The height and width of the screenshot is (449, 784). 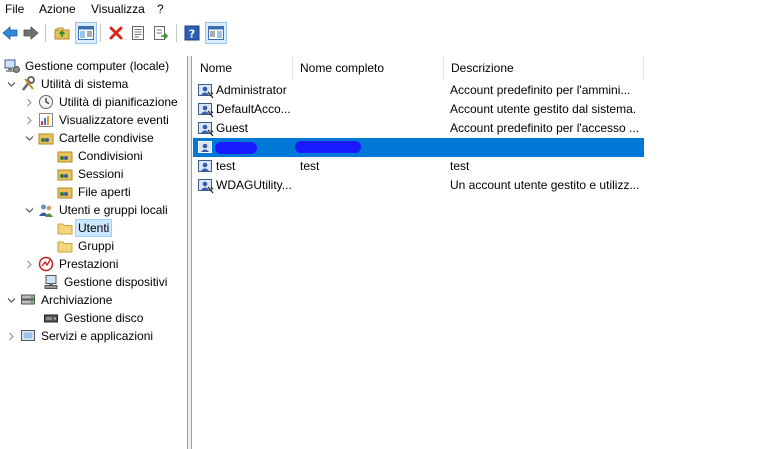 I want to click on delete-icon, so click(x=116, y=33).